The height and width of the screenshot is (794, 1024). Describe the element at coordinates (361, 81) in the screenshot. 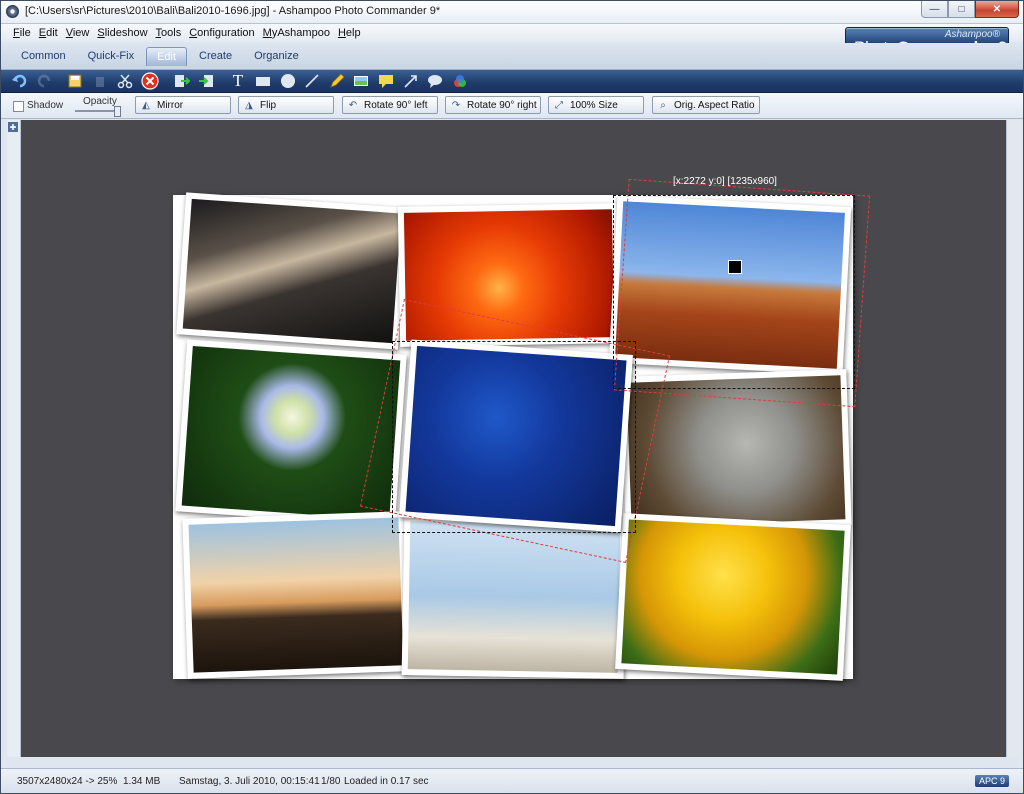

I see `image-icon` at that location.